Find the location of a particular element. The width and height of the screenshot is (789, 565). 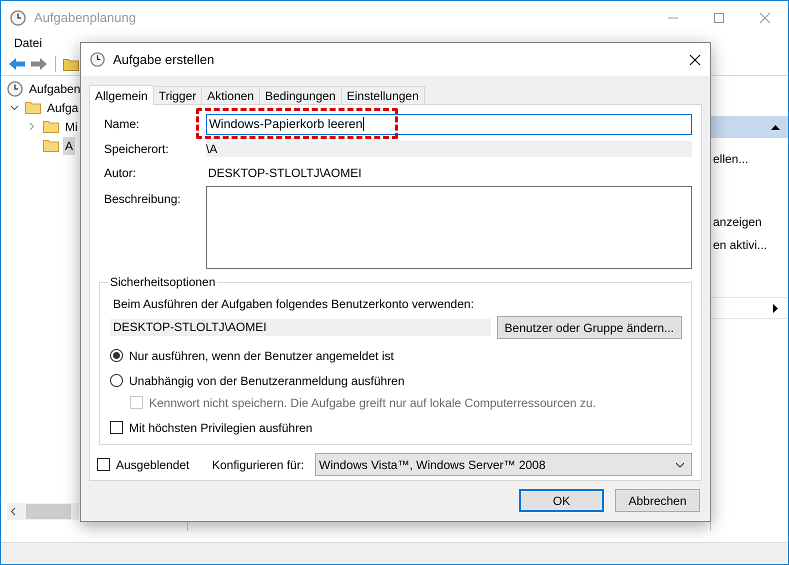

tab: Einstellungen is located at coordinates (382, 95).